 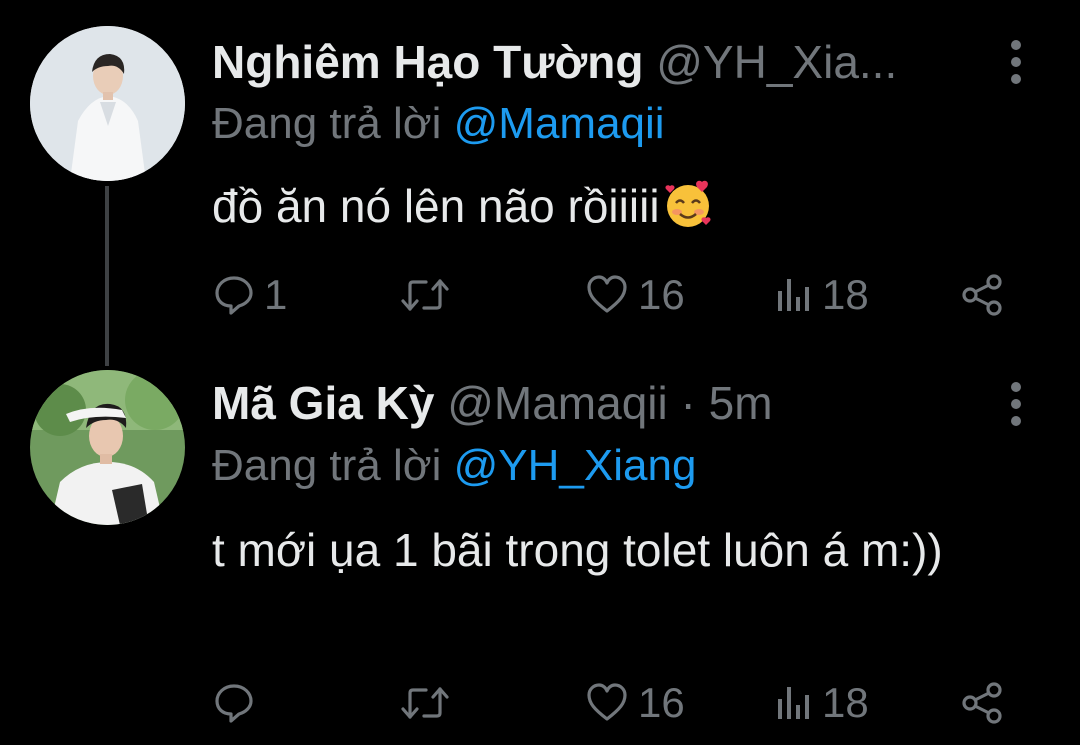 I want to click on tweet-header: Mã Gia Kỳ @Mamaqii · 5m, so click(x=591, y=403).